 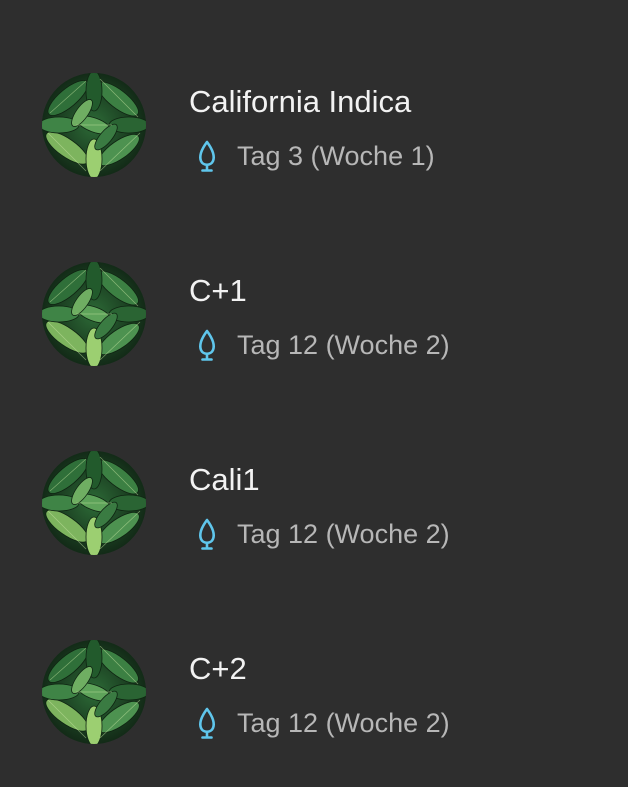 What do you see at coordinates (300, 101) in the screenshot?
I see `plant-name: California Indica` at bounding box center [300, 101].